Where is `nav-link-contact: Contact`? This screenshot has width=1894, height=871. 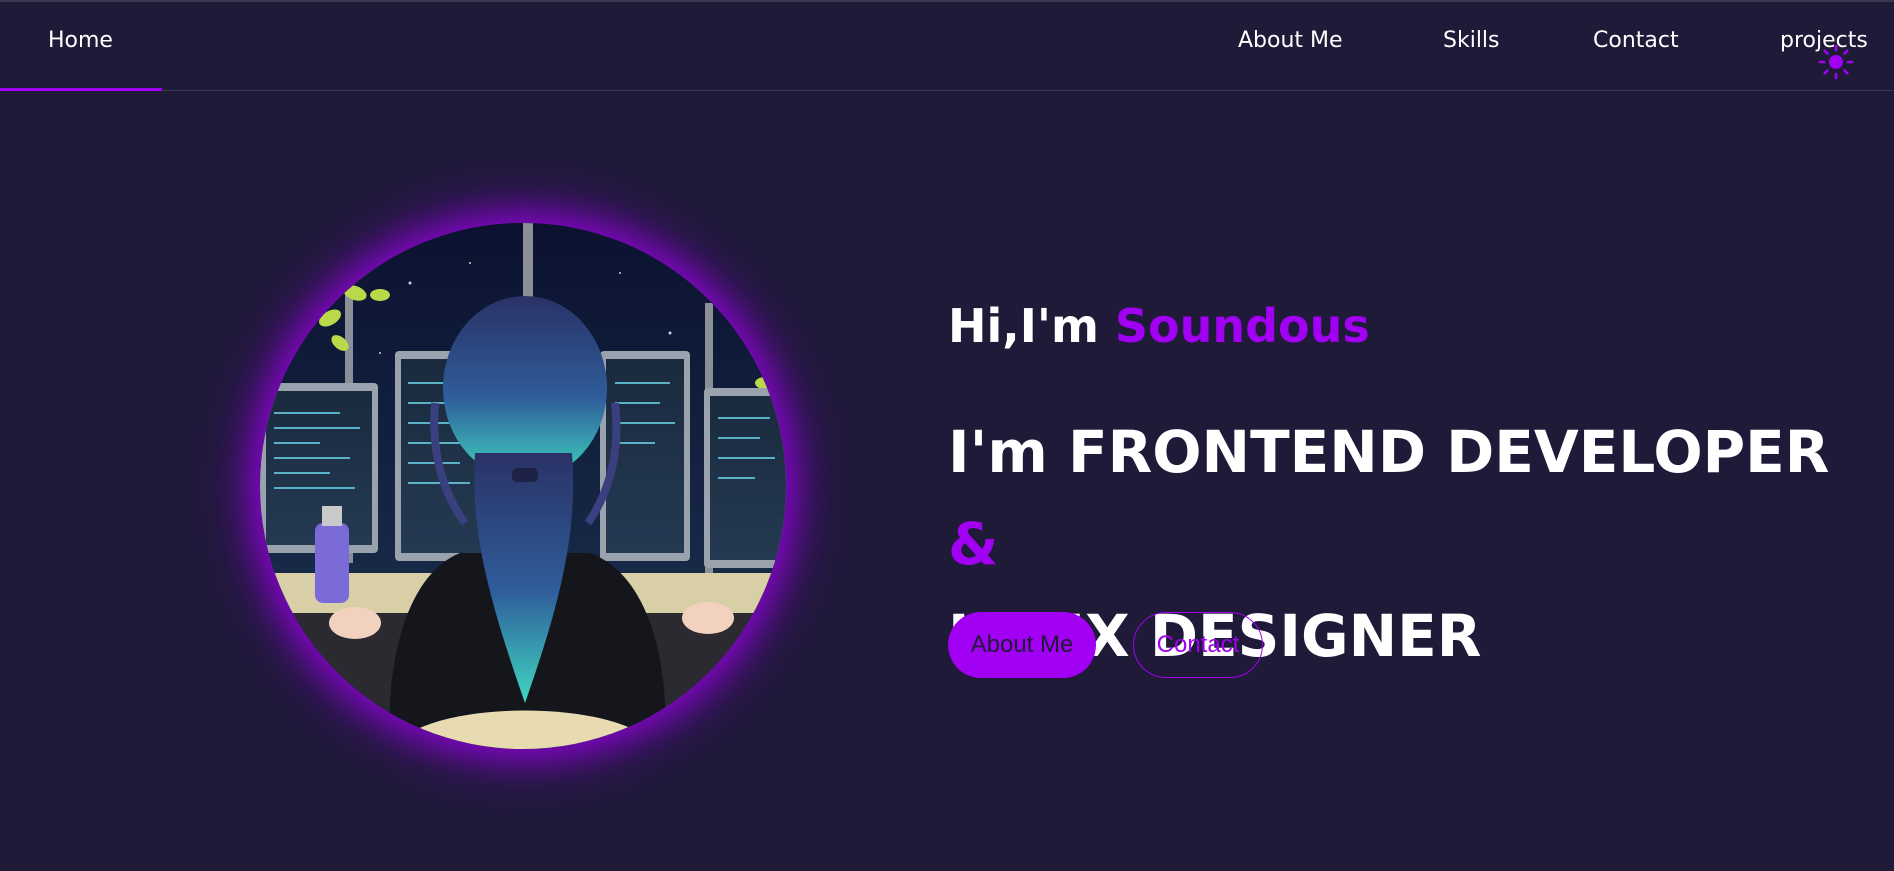
nav-link-contact: Contact is located at coordinates (1636, 40).